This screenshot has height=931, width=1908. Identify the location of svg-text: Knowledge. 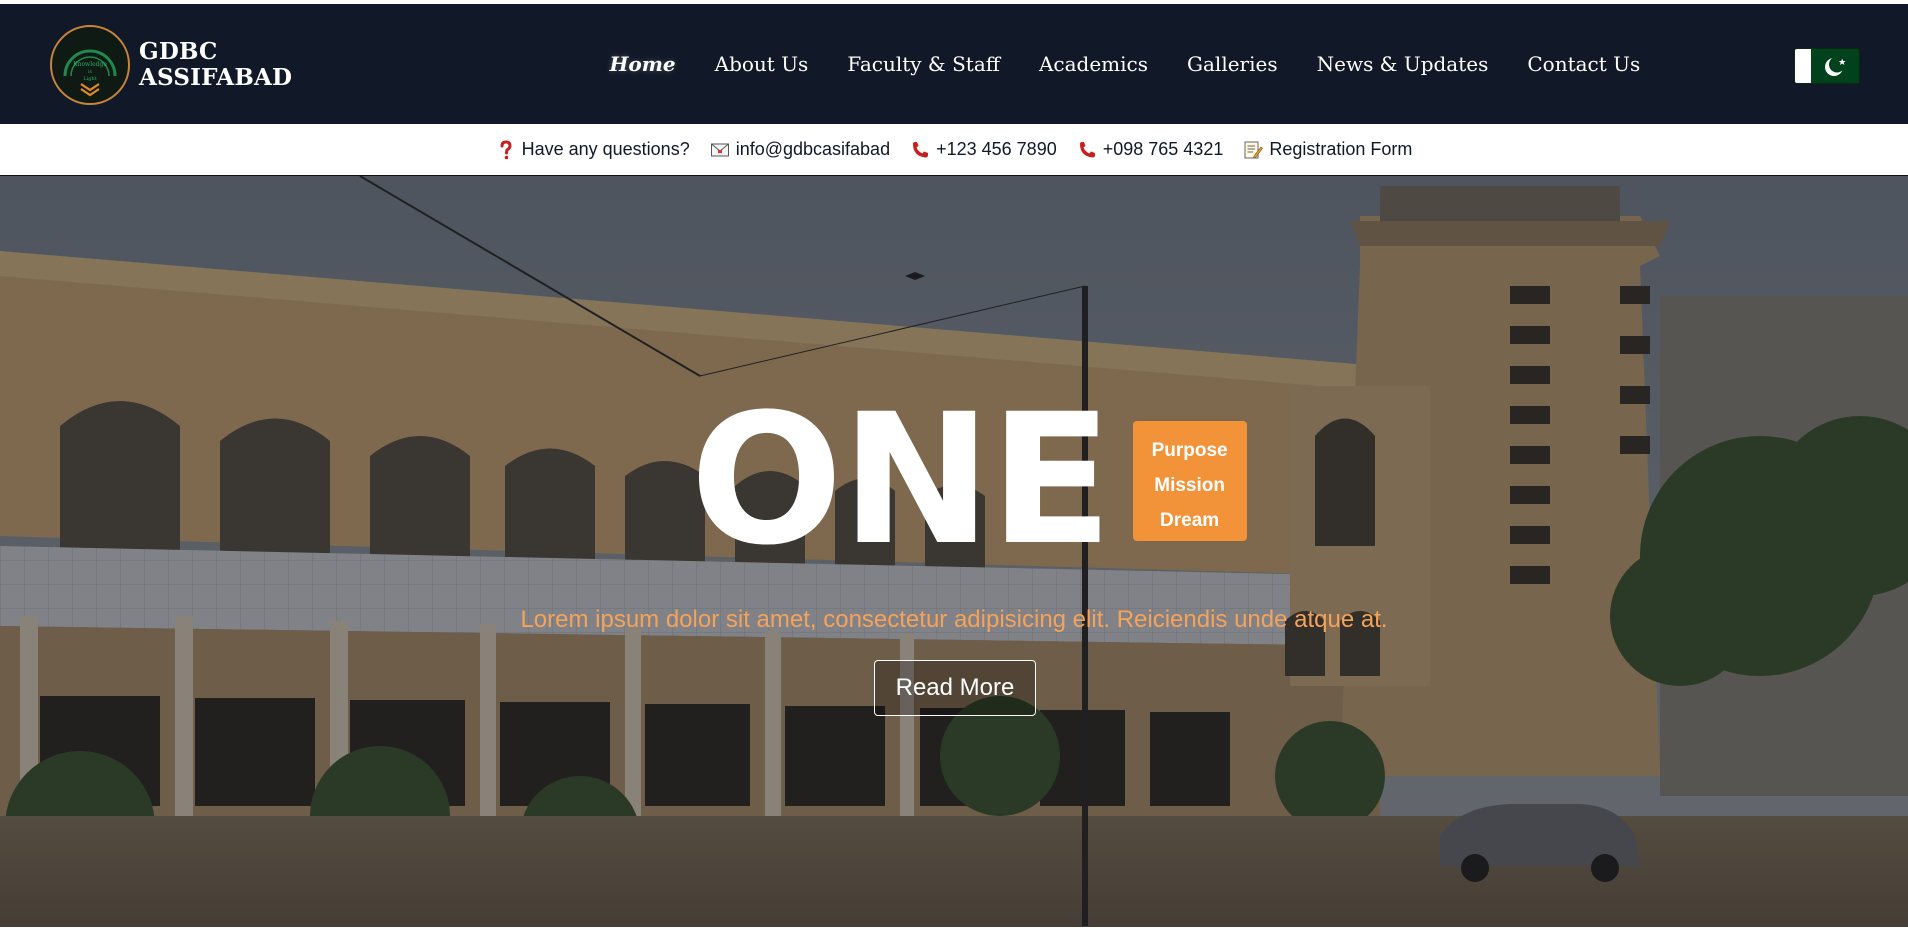
(90, 64).